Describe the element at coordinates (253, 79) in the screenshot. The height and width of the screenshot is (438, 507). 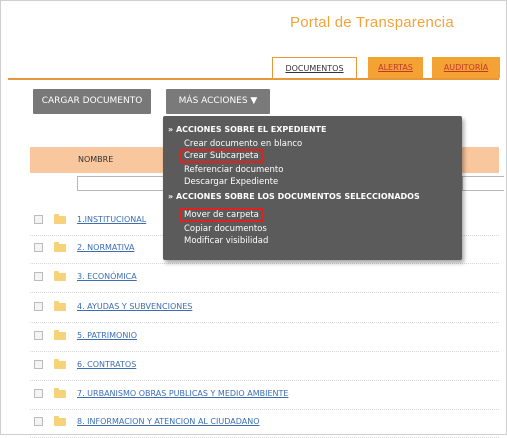
I see `tab-underline` at that location.